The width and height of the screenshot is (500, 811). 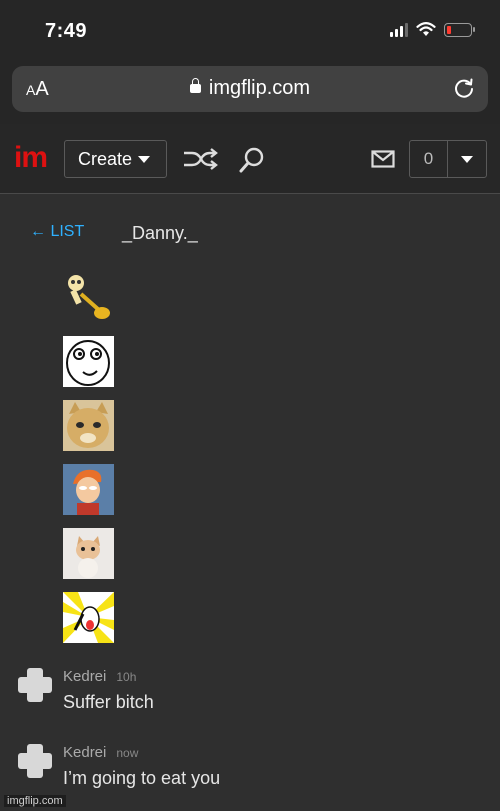 What do you see at coordinates (464, 88) in the screenshot?
I see `reload-icon` at bounding box center [464, 88].